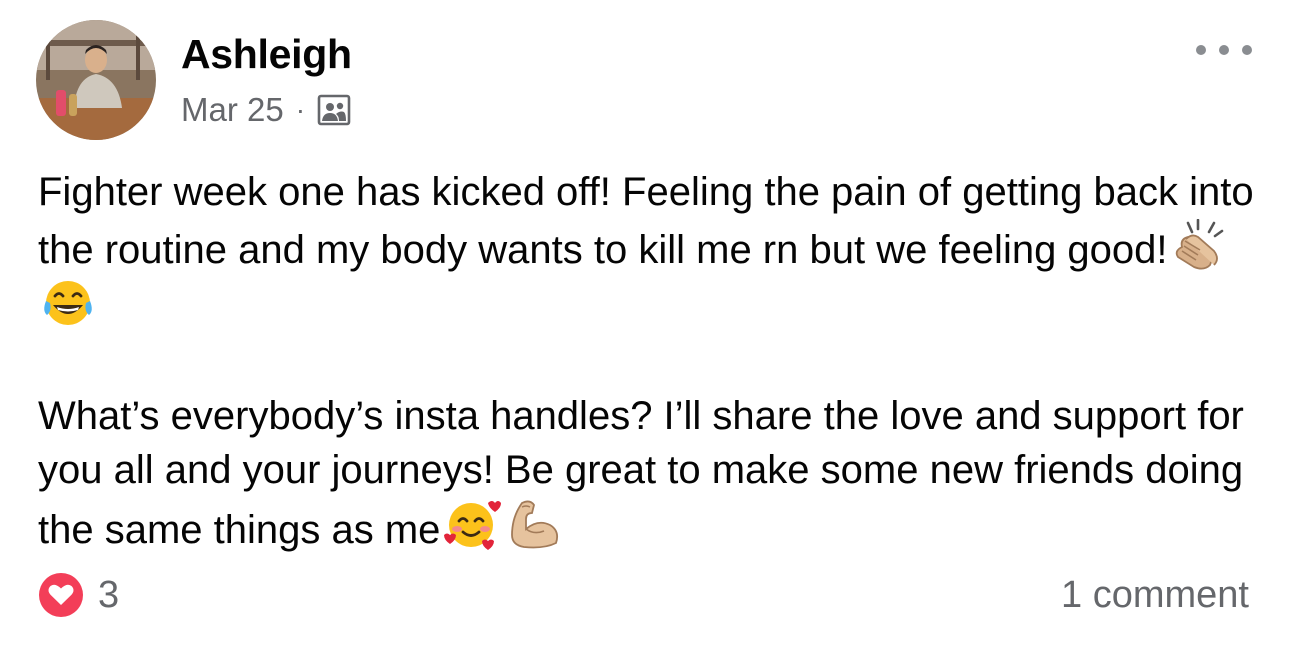 The height and width of the screenshot is (646, 1289). I want to click on post-date: Mar 25, so click(232, 110).